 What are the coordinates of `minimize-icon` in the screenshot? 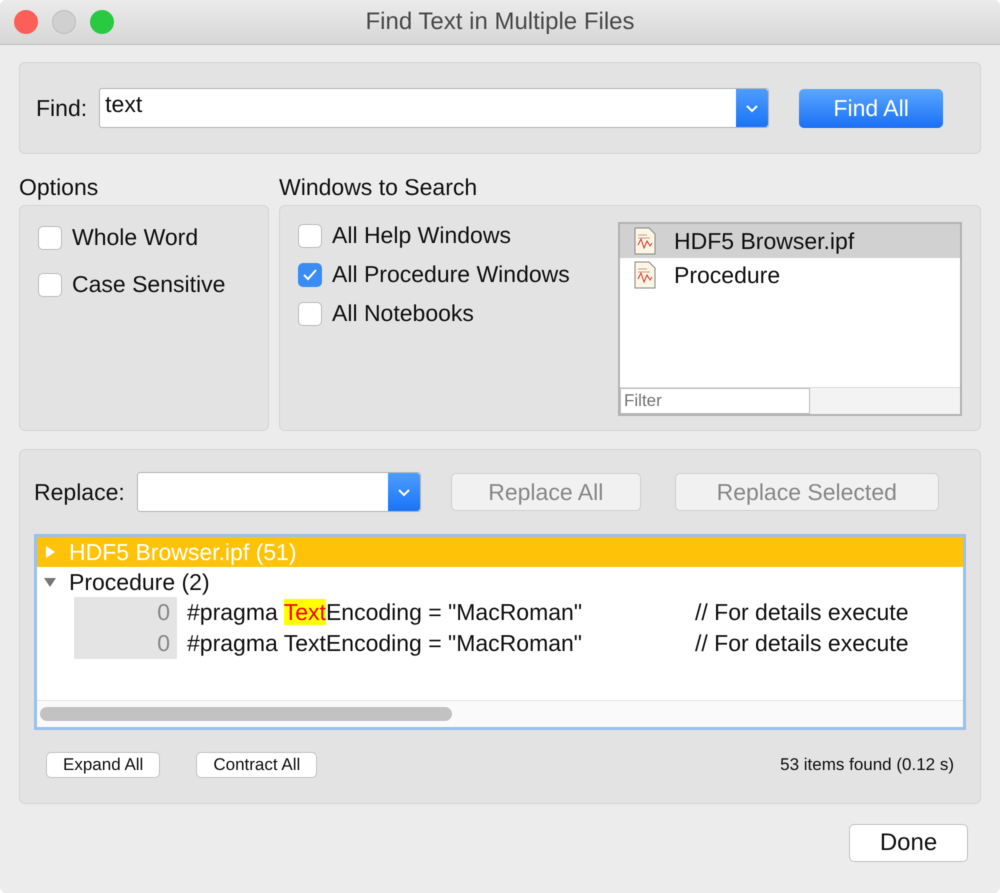 It's located at (64, 22).